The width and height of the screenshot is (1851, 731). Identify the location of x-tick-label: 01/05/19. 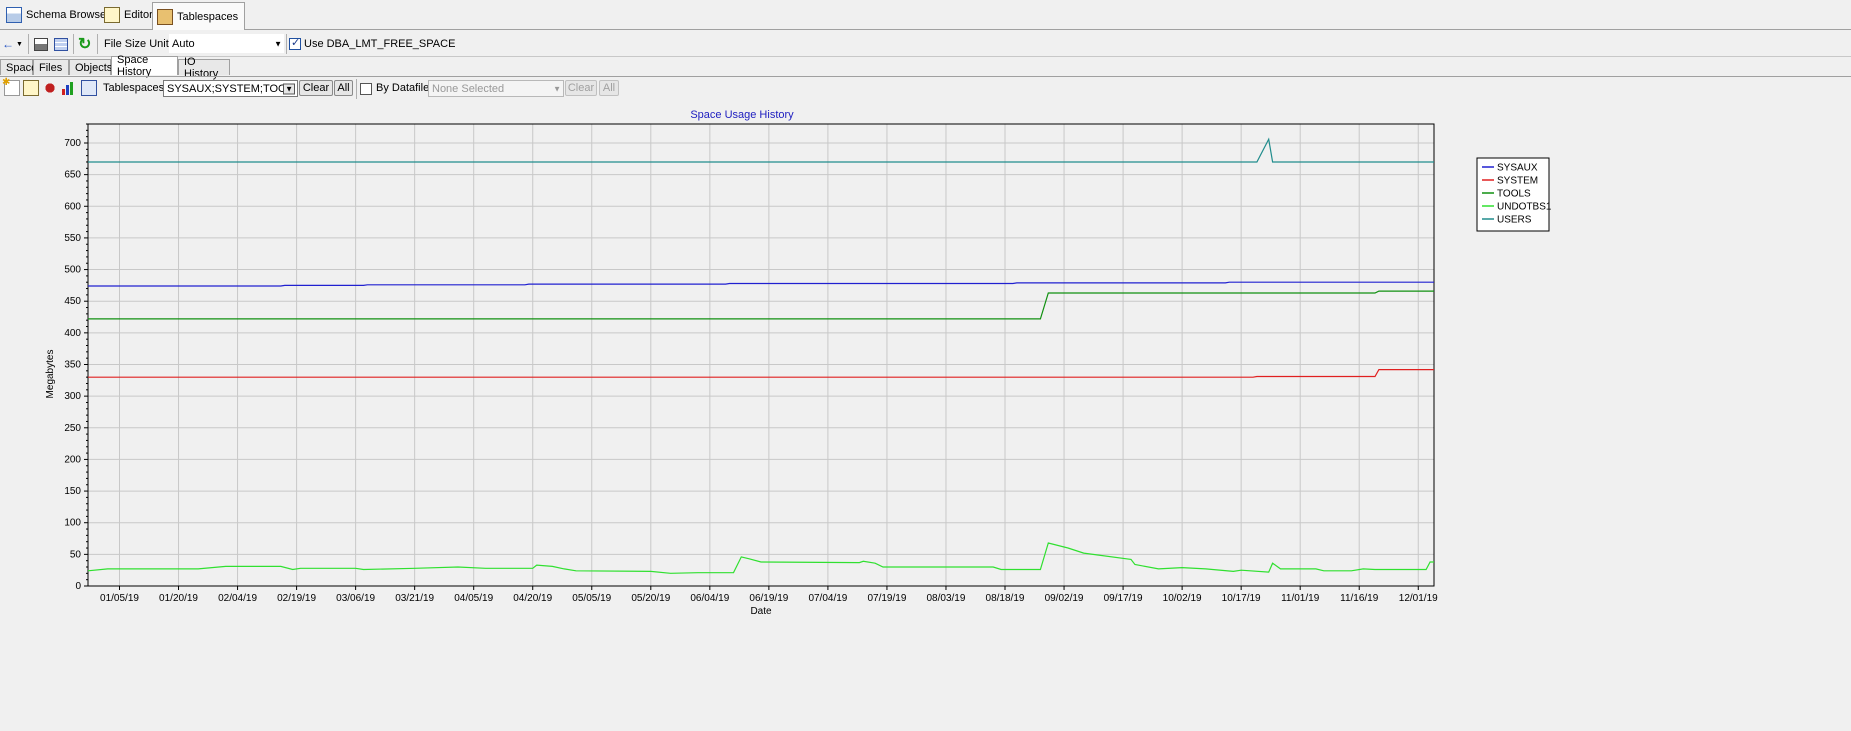
(119, 598).